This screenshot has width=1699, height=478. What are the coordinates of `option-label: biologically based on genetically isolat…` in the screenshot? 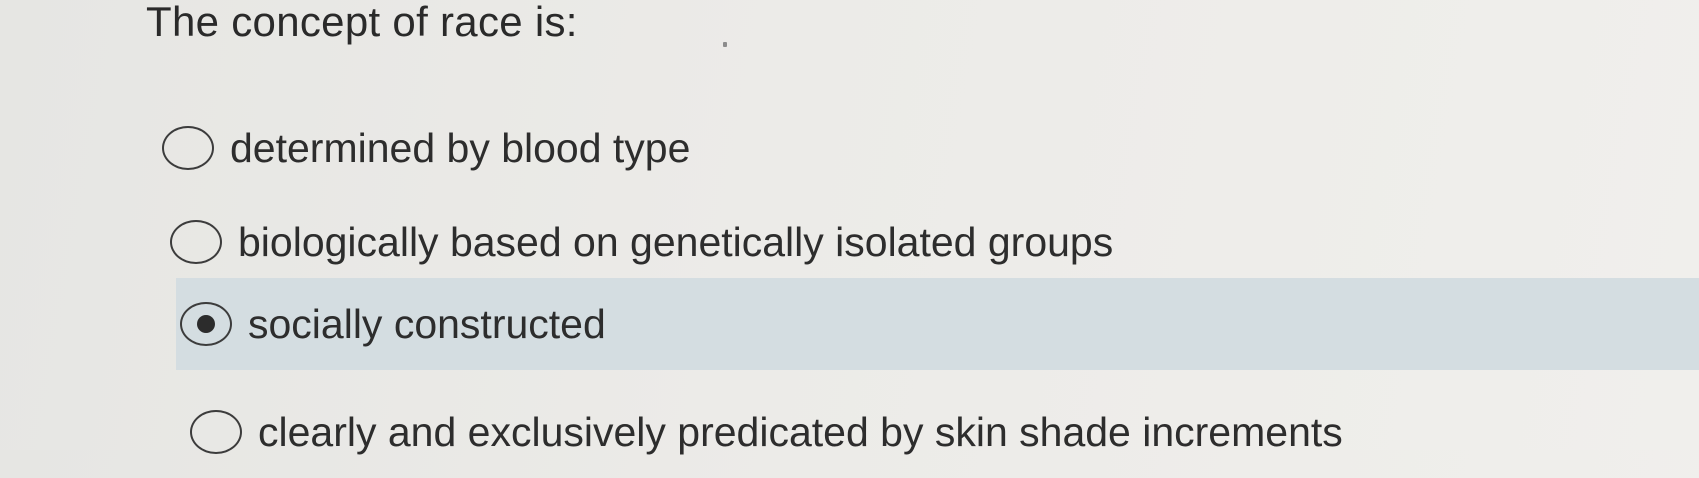 It's located at (676, 242).